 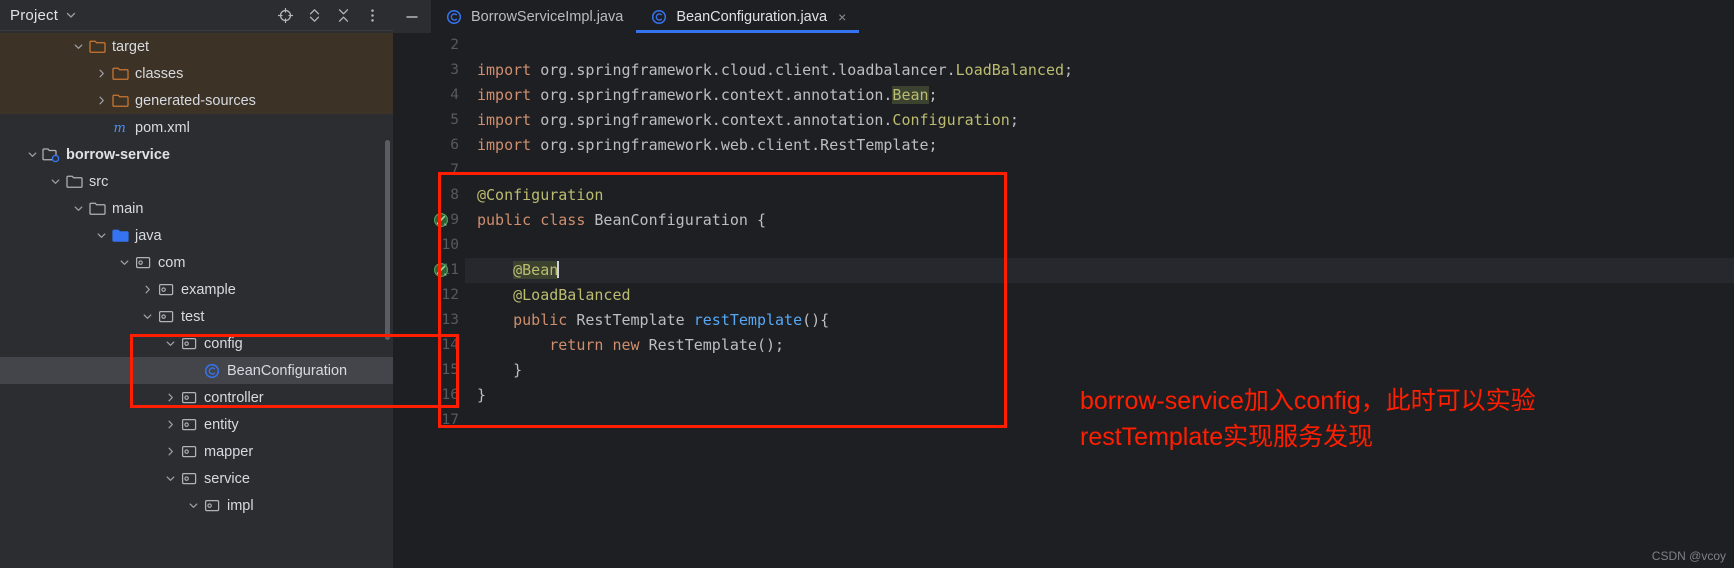 I want to click on tree-item-label: com, so click(x=172, y=262).